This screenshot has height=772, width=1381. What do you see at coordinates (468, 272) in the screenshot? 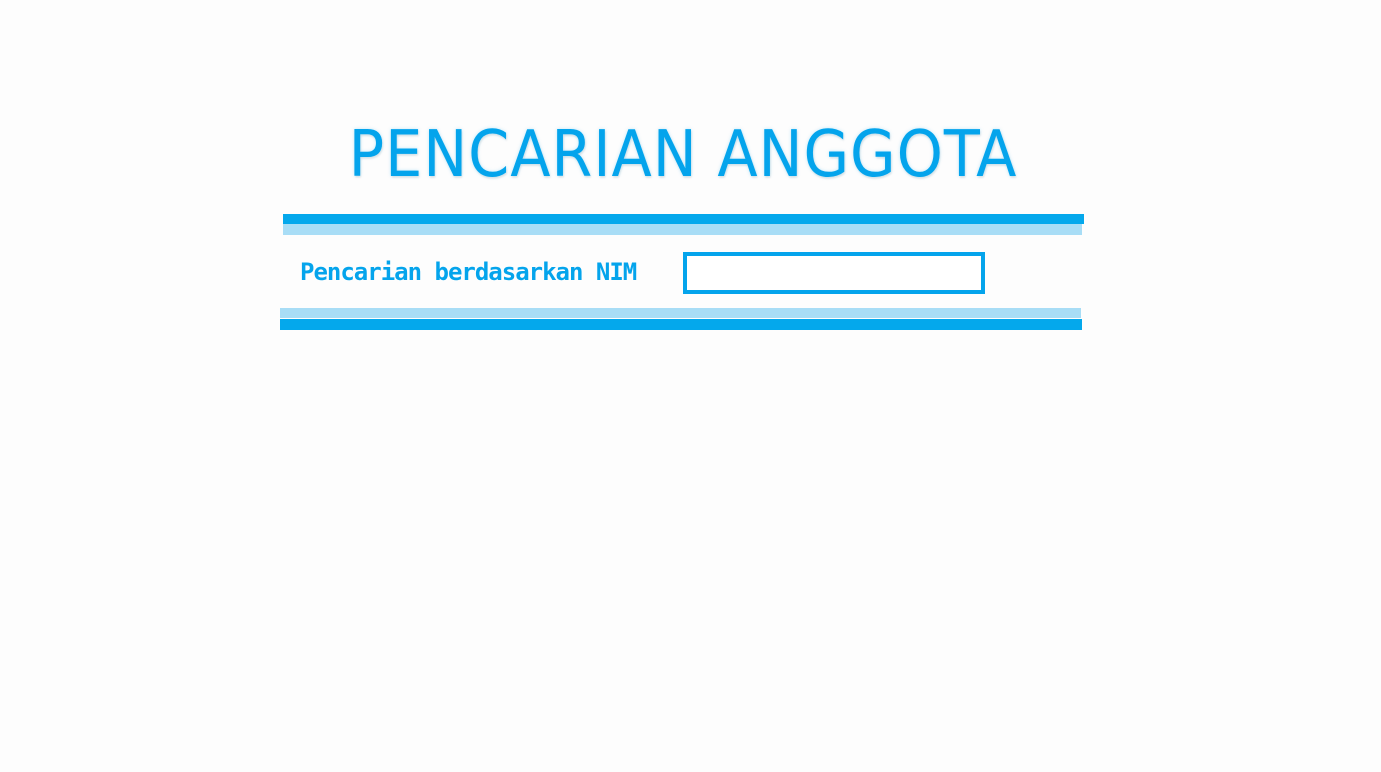
I see `search-label: Pencarian berdasarkan NIM` at bounding box center [468, 272].